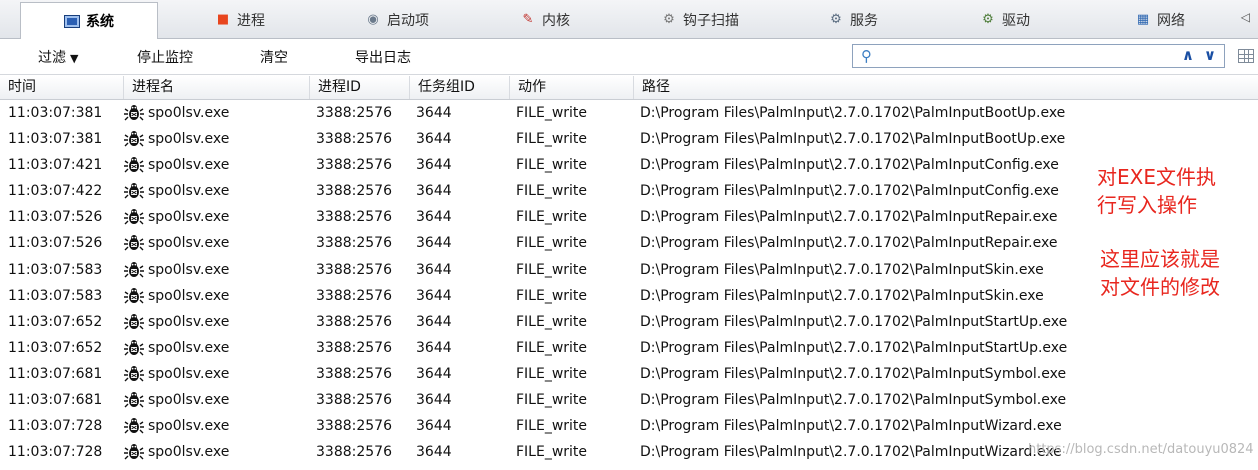  Describe the element at coordinates (1038, 56) in the screenshot. I see `search-field: ⚲ ∧ ∨` at that location.